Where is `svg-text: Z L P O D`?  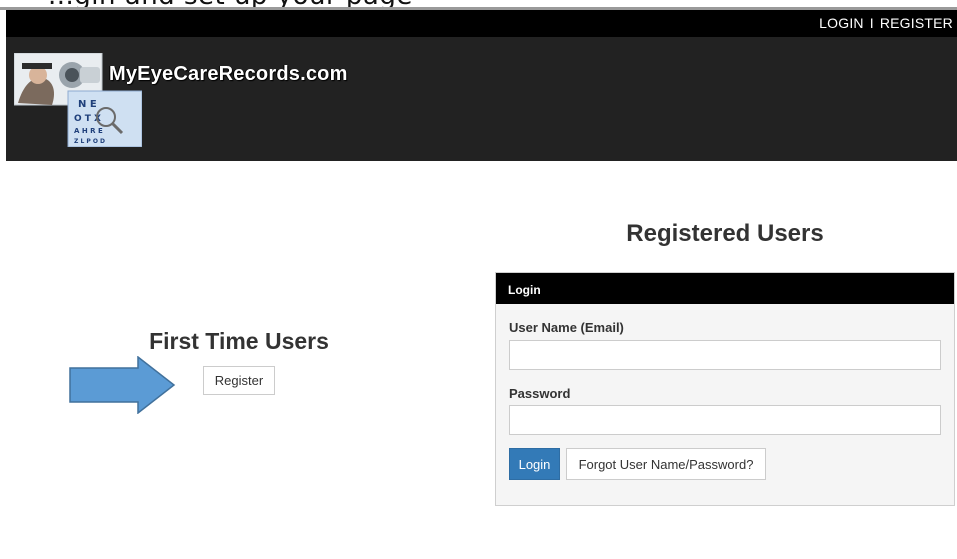
svg-text: Z L P O D is located at coordinates (89, 141).